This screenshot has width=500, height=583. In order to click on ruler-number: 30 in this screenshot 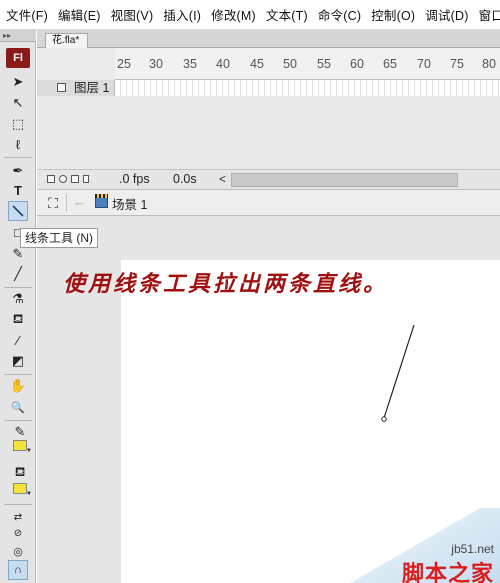, I will do `click(156, 64)`.